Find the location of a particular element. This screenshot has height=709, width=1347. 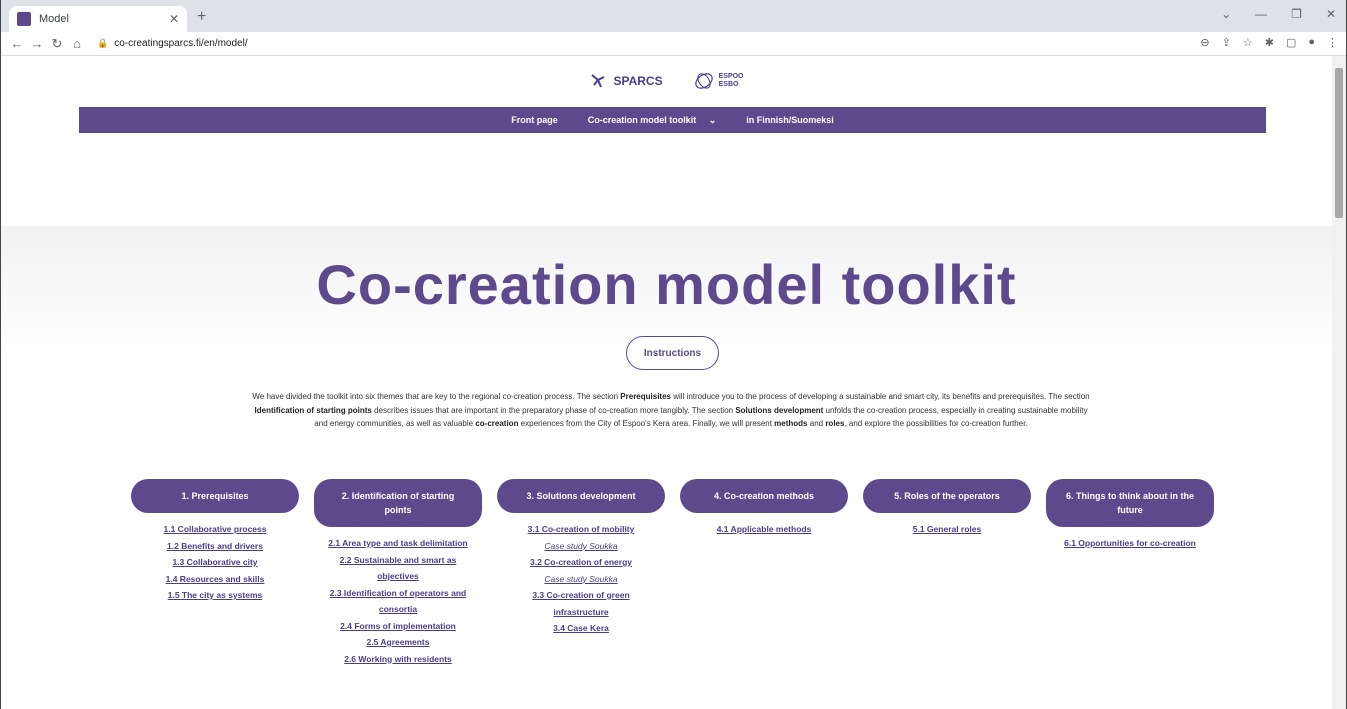

espoo-logo-icon is located at coordinates (703, 81).